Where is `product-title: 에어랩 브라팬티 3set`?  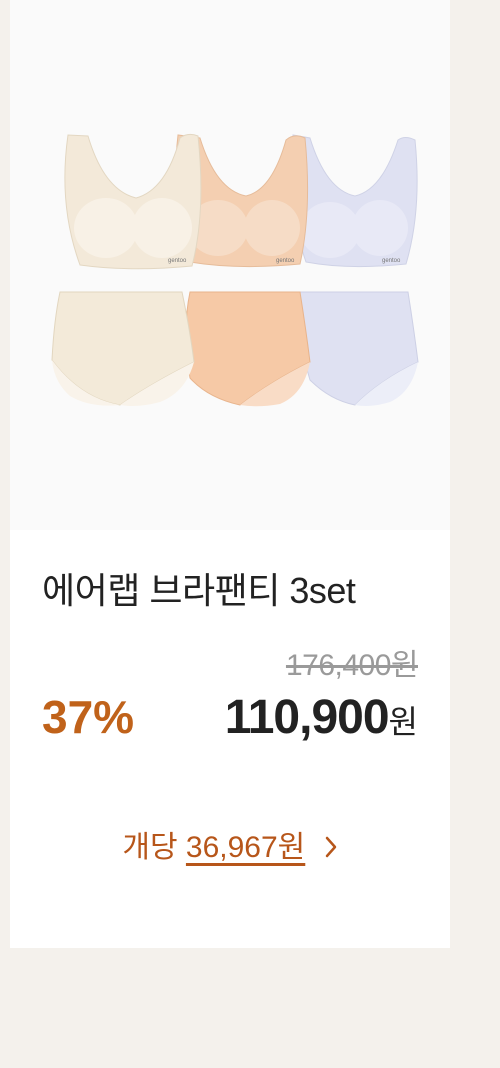
product-title: 에어랩 브라팬티 3set is located at coordinates (199, 588).